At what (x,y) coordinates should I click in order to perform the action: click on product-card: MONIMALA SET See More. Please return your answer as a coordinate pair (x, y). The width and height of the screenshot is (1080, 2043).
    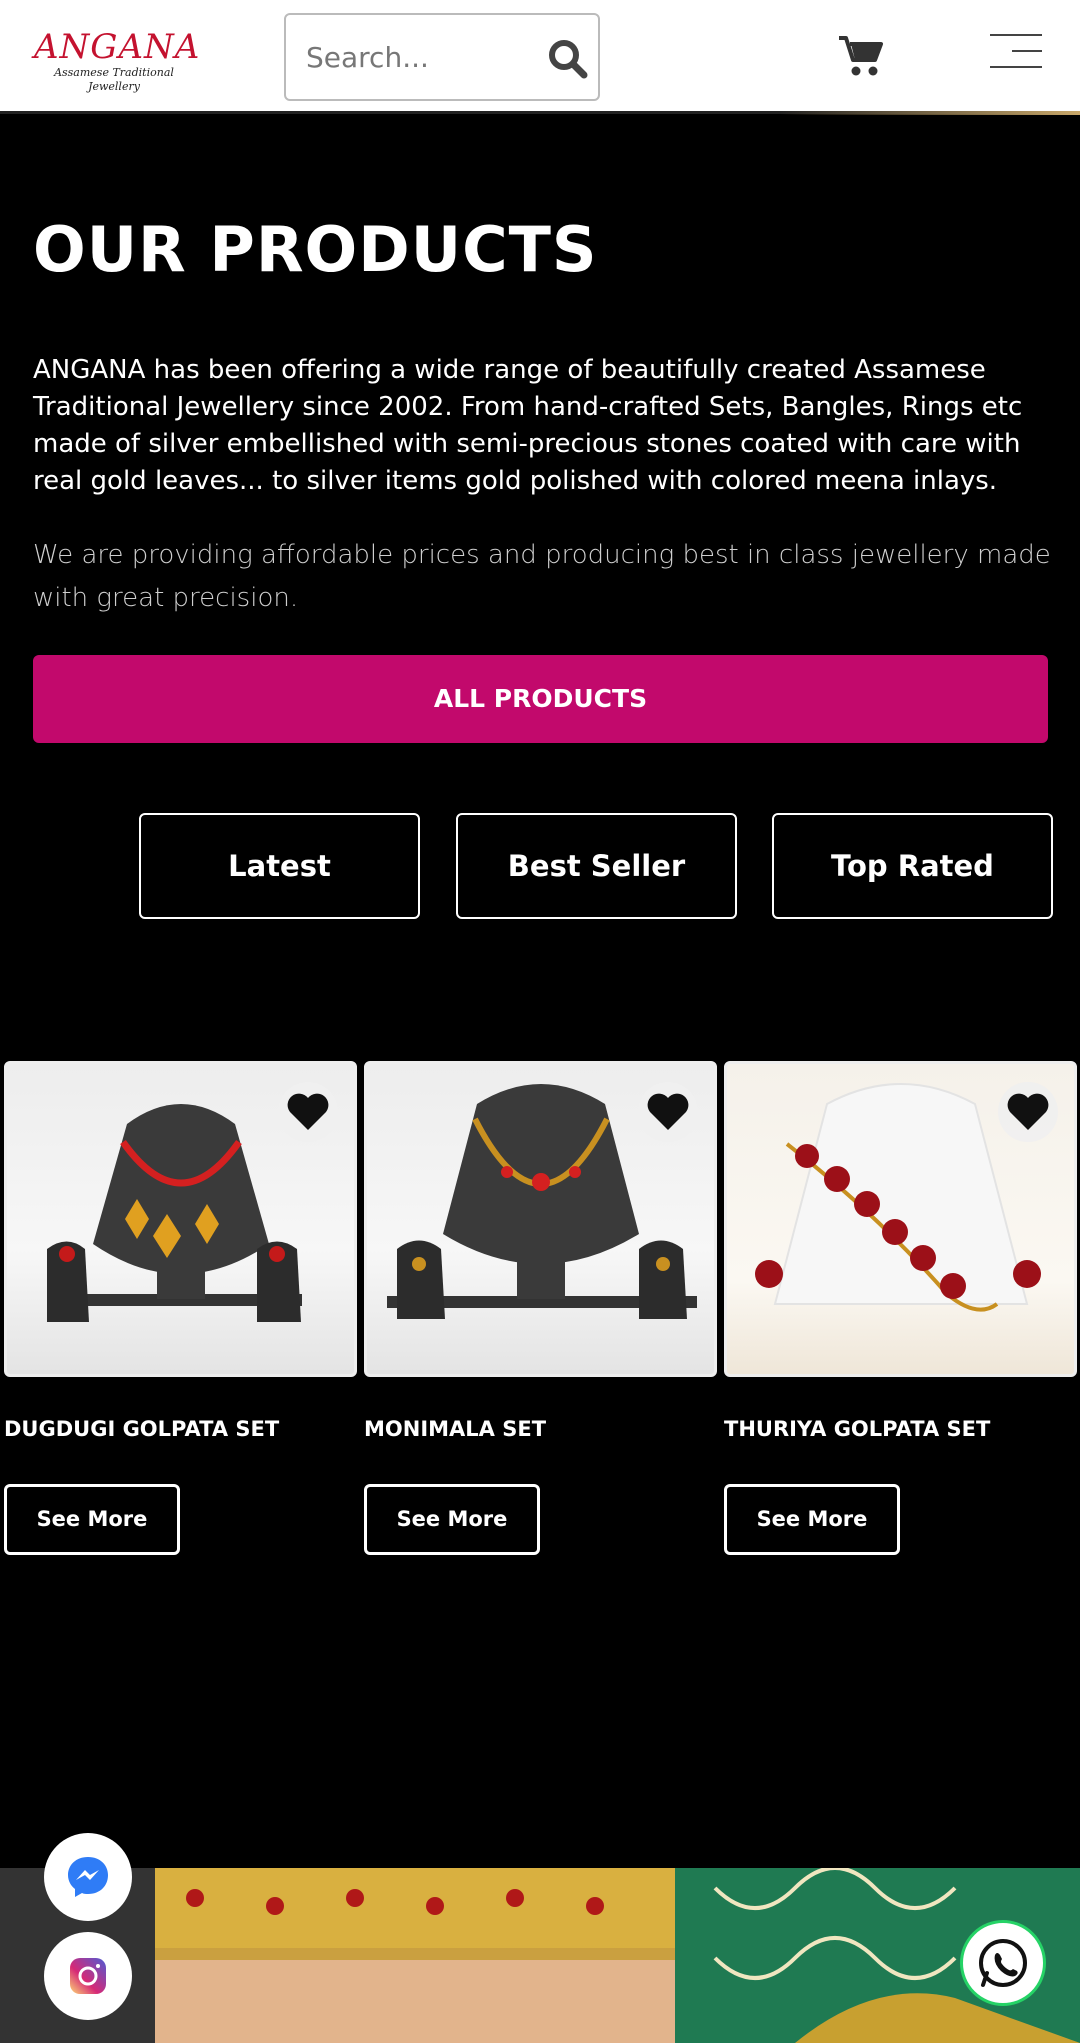
    Looking at the image, I should click on (540, 1308).